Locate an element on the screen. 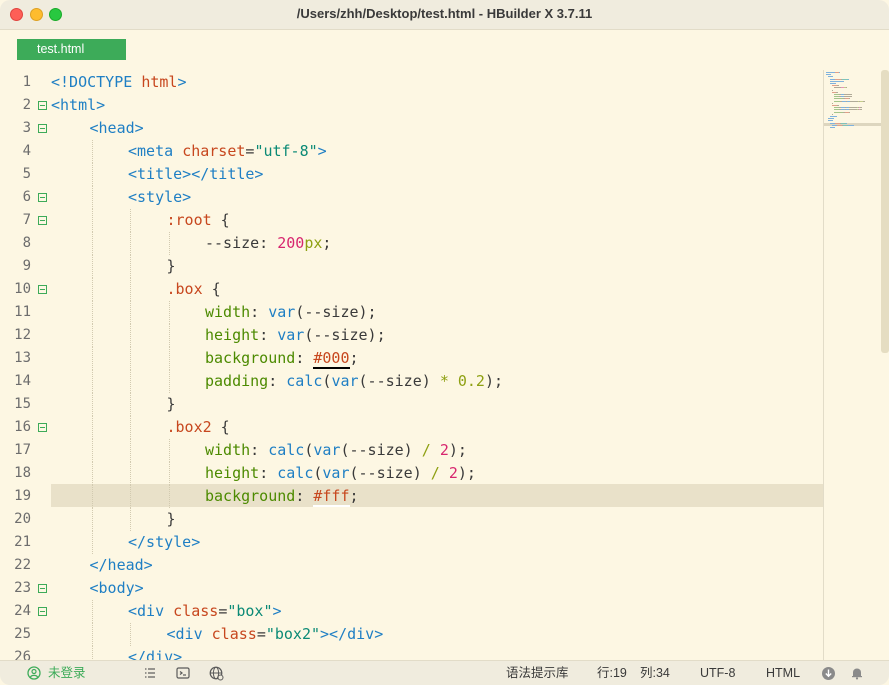  vertical-scrollbar is located at coordinates (885, 211).